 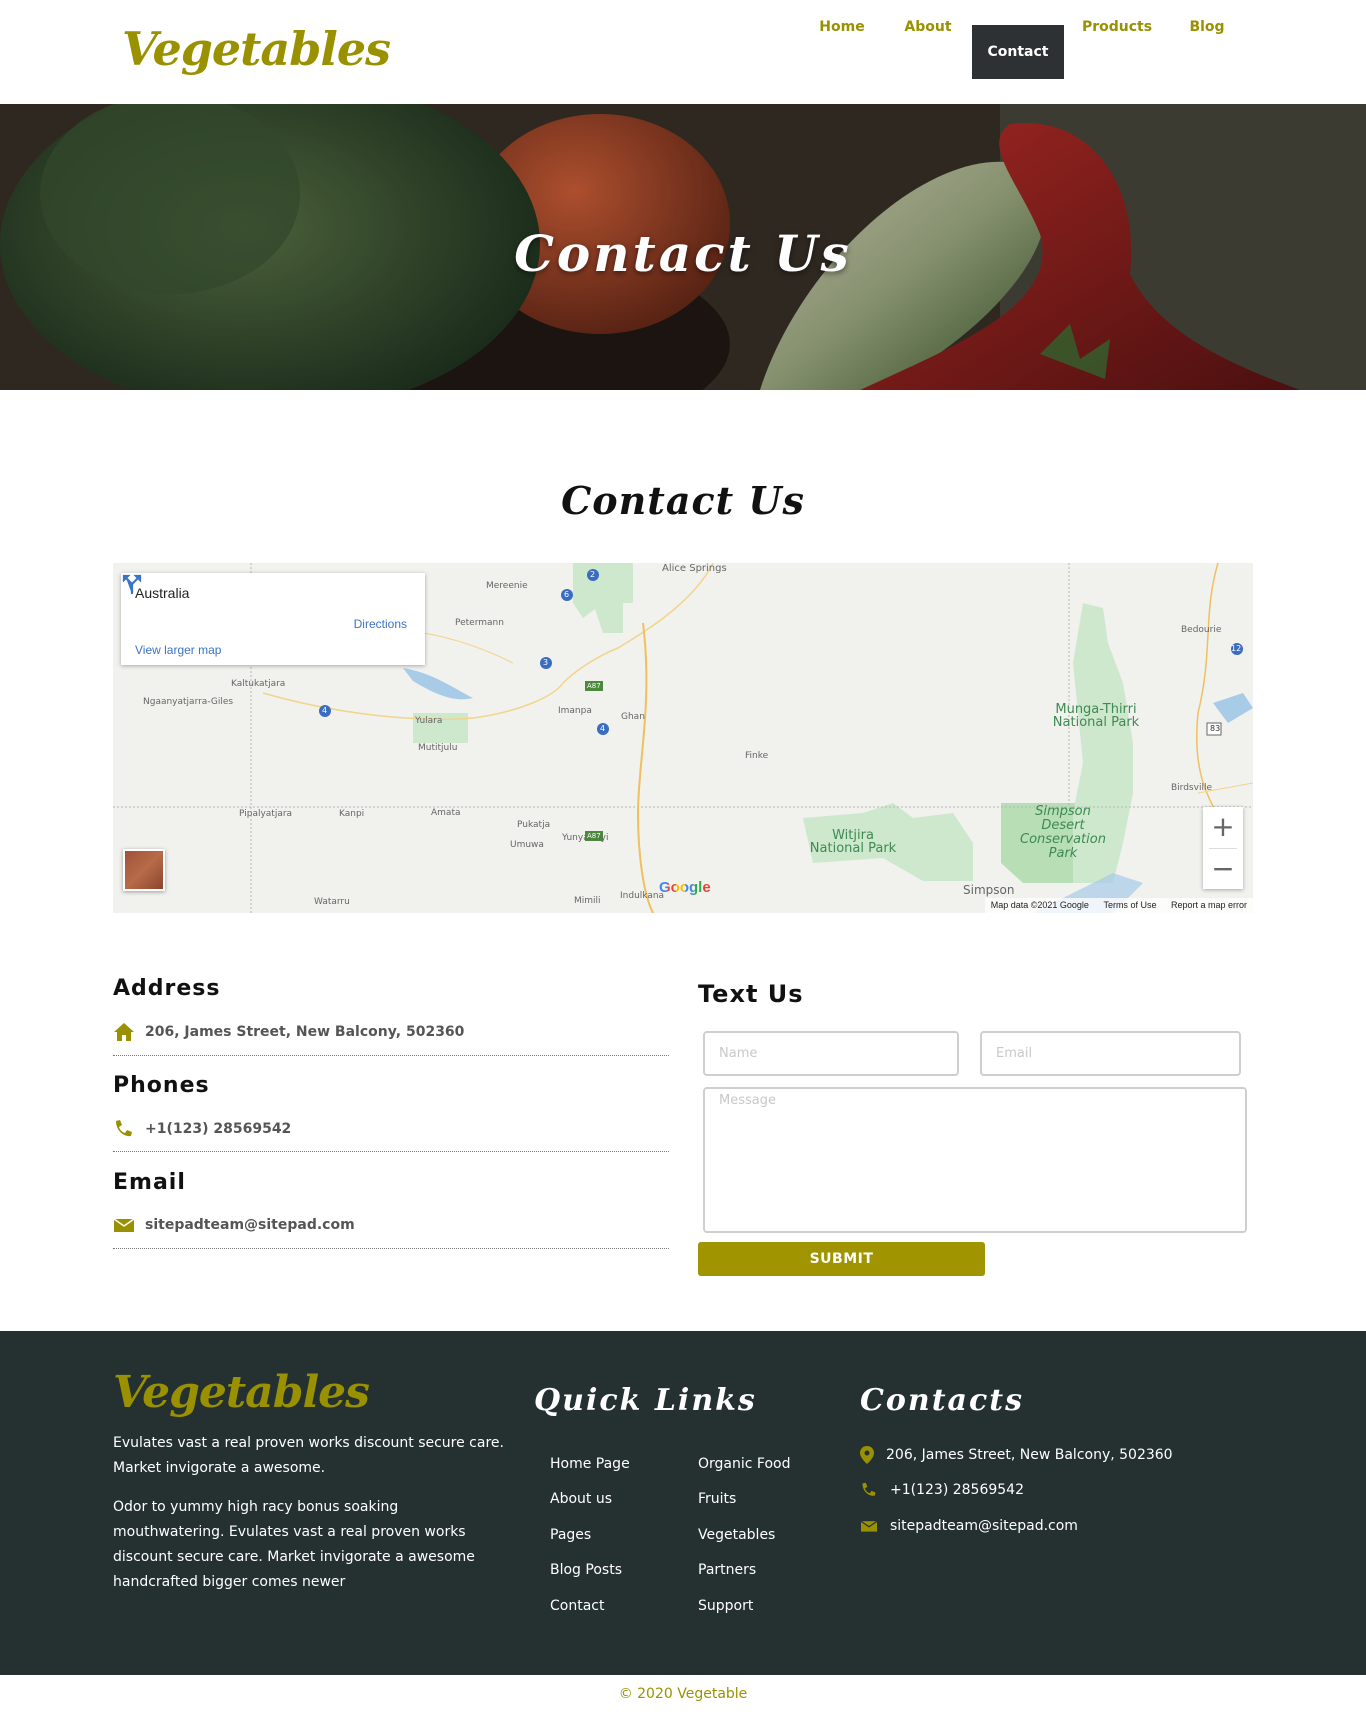 What do you see at coordinates (507, 586) in the screenshot?
I see `map-label-mereenie: Mereenie` at bounding box center [507, 586].